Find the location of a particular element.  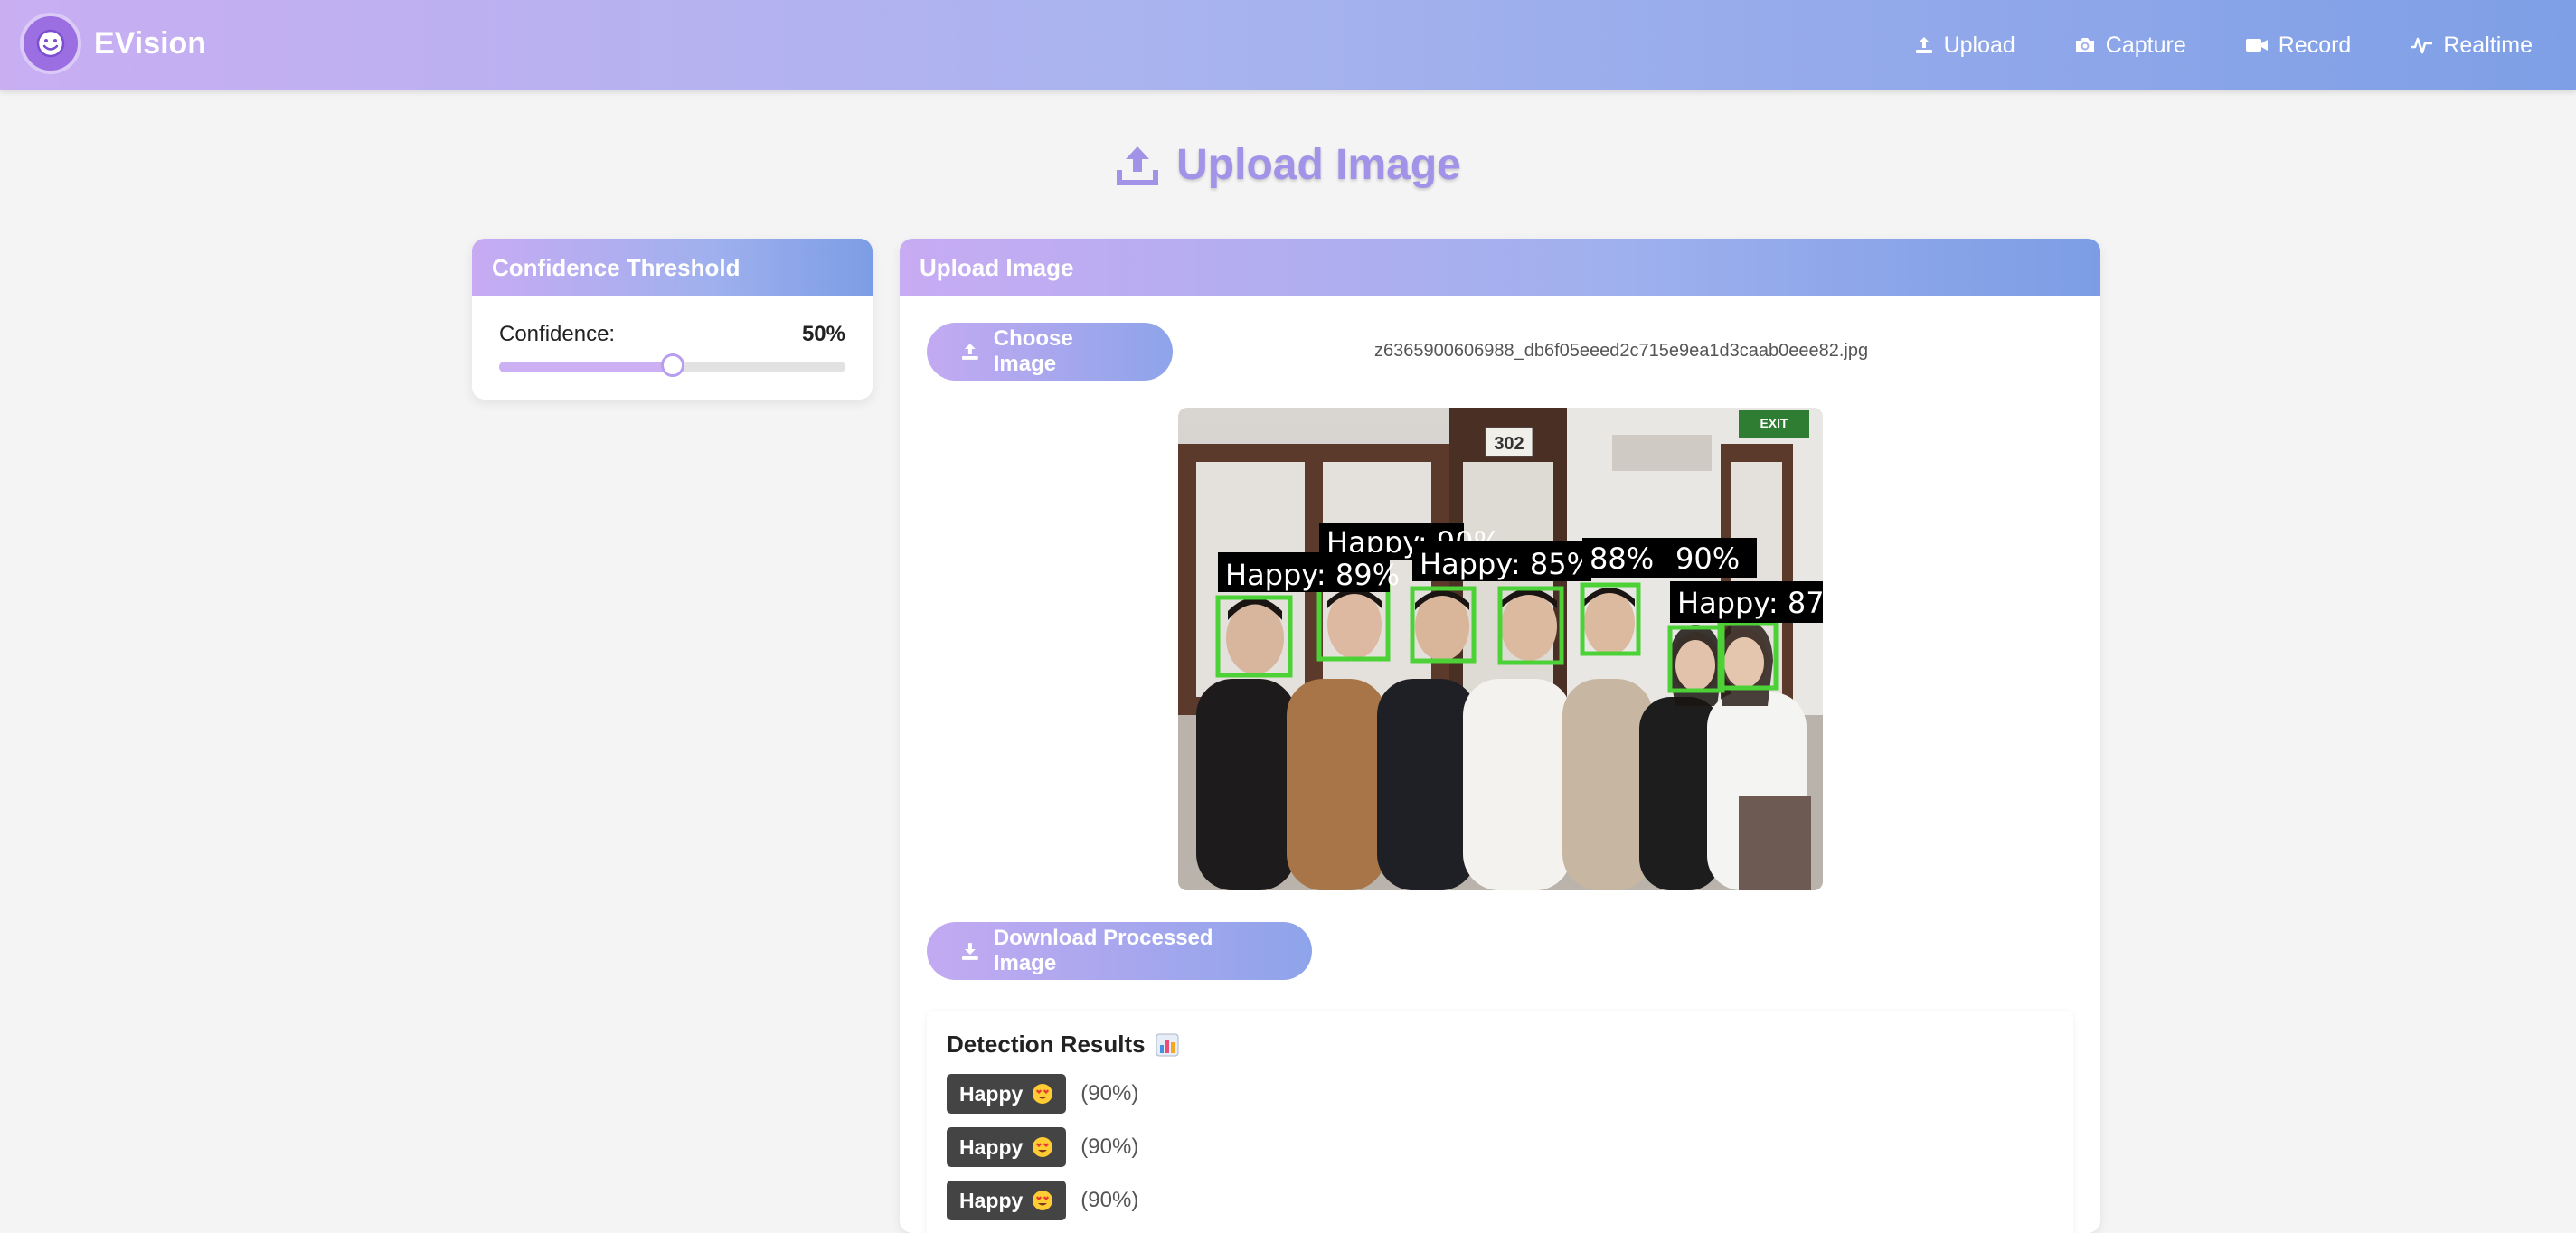

detection-label: Happy: 89% is located at coordinates (1312, 575).